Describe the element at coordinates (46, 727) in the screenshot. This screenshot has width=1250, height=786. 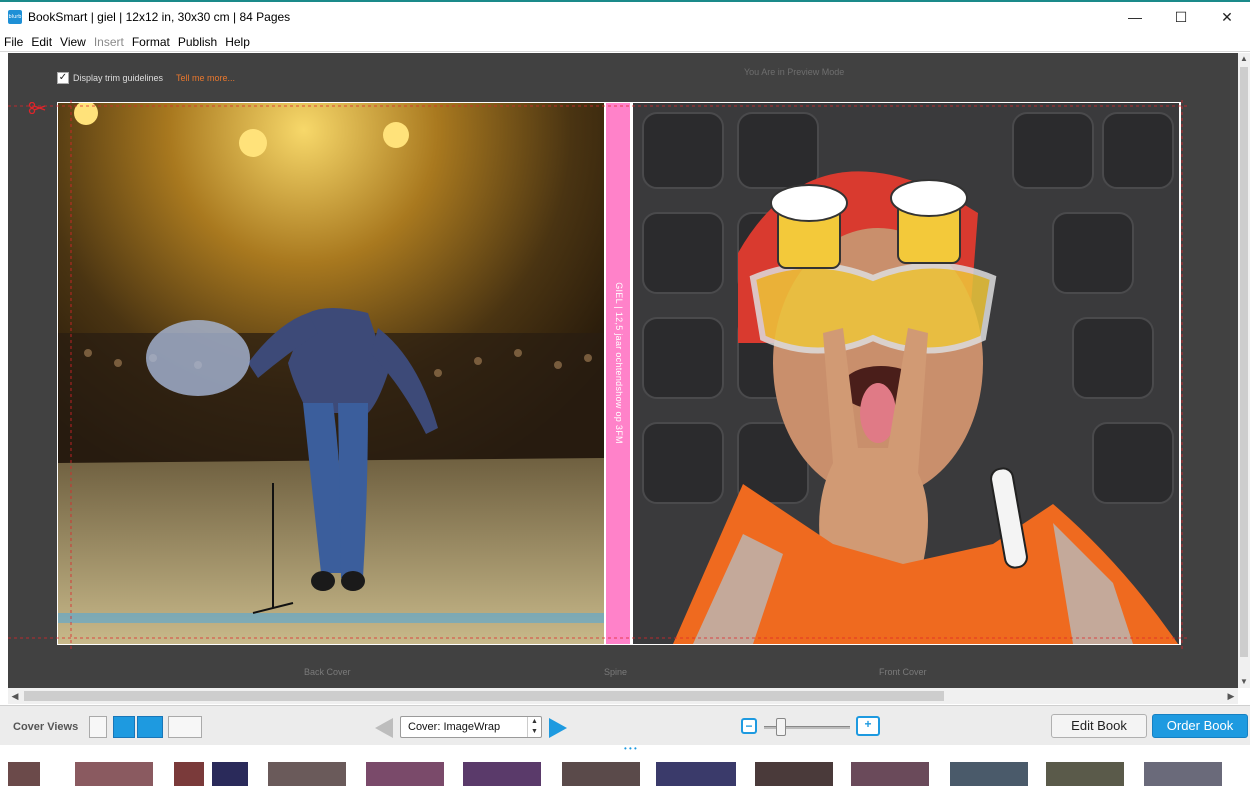
I see `cover-views-label: Cover Views` at that location.